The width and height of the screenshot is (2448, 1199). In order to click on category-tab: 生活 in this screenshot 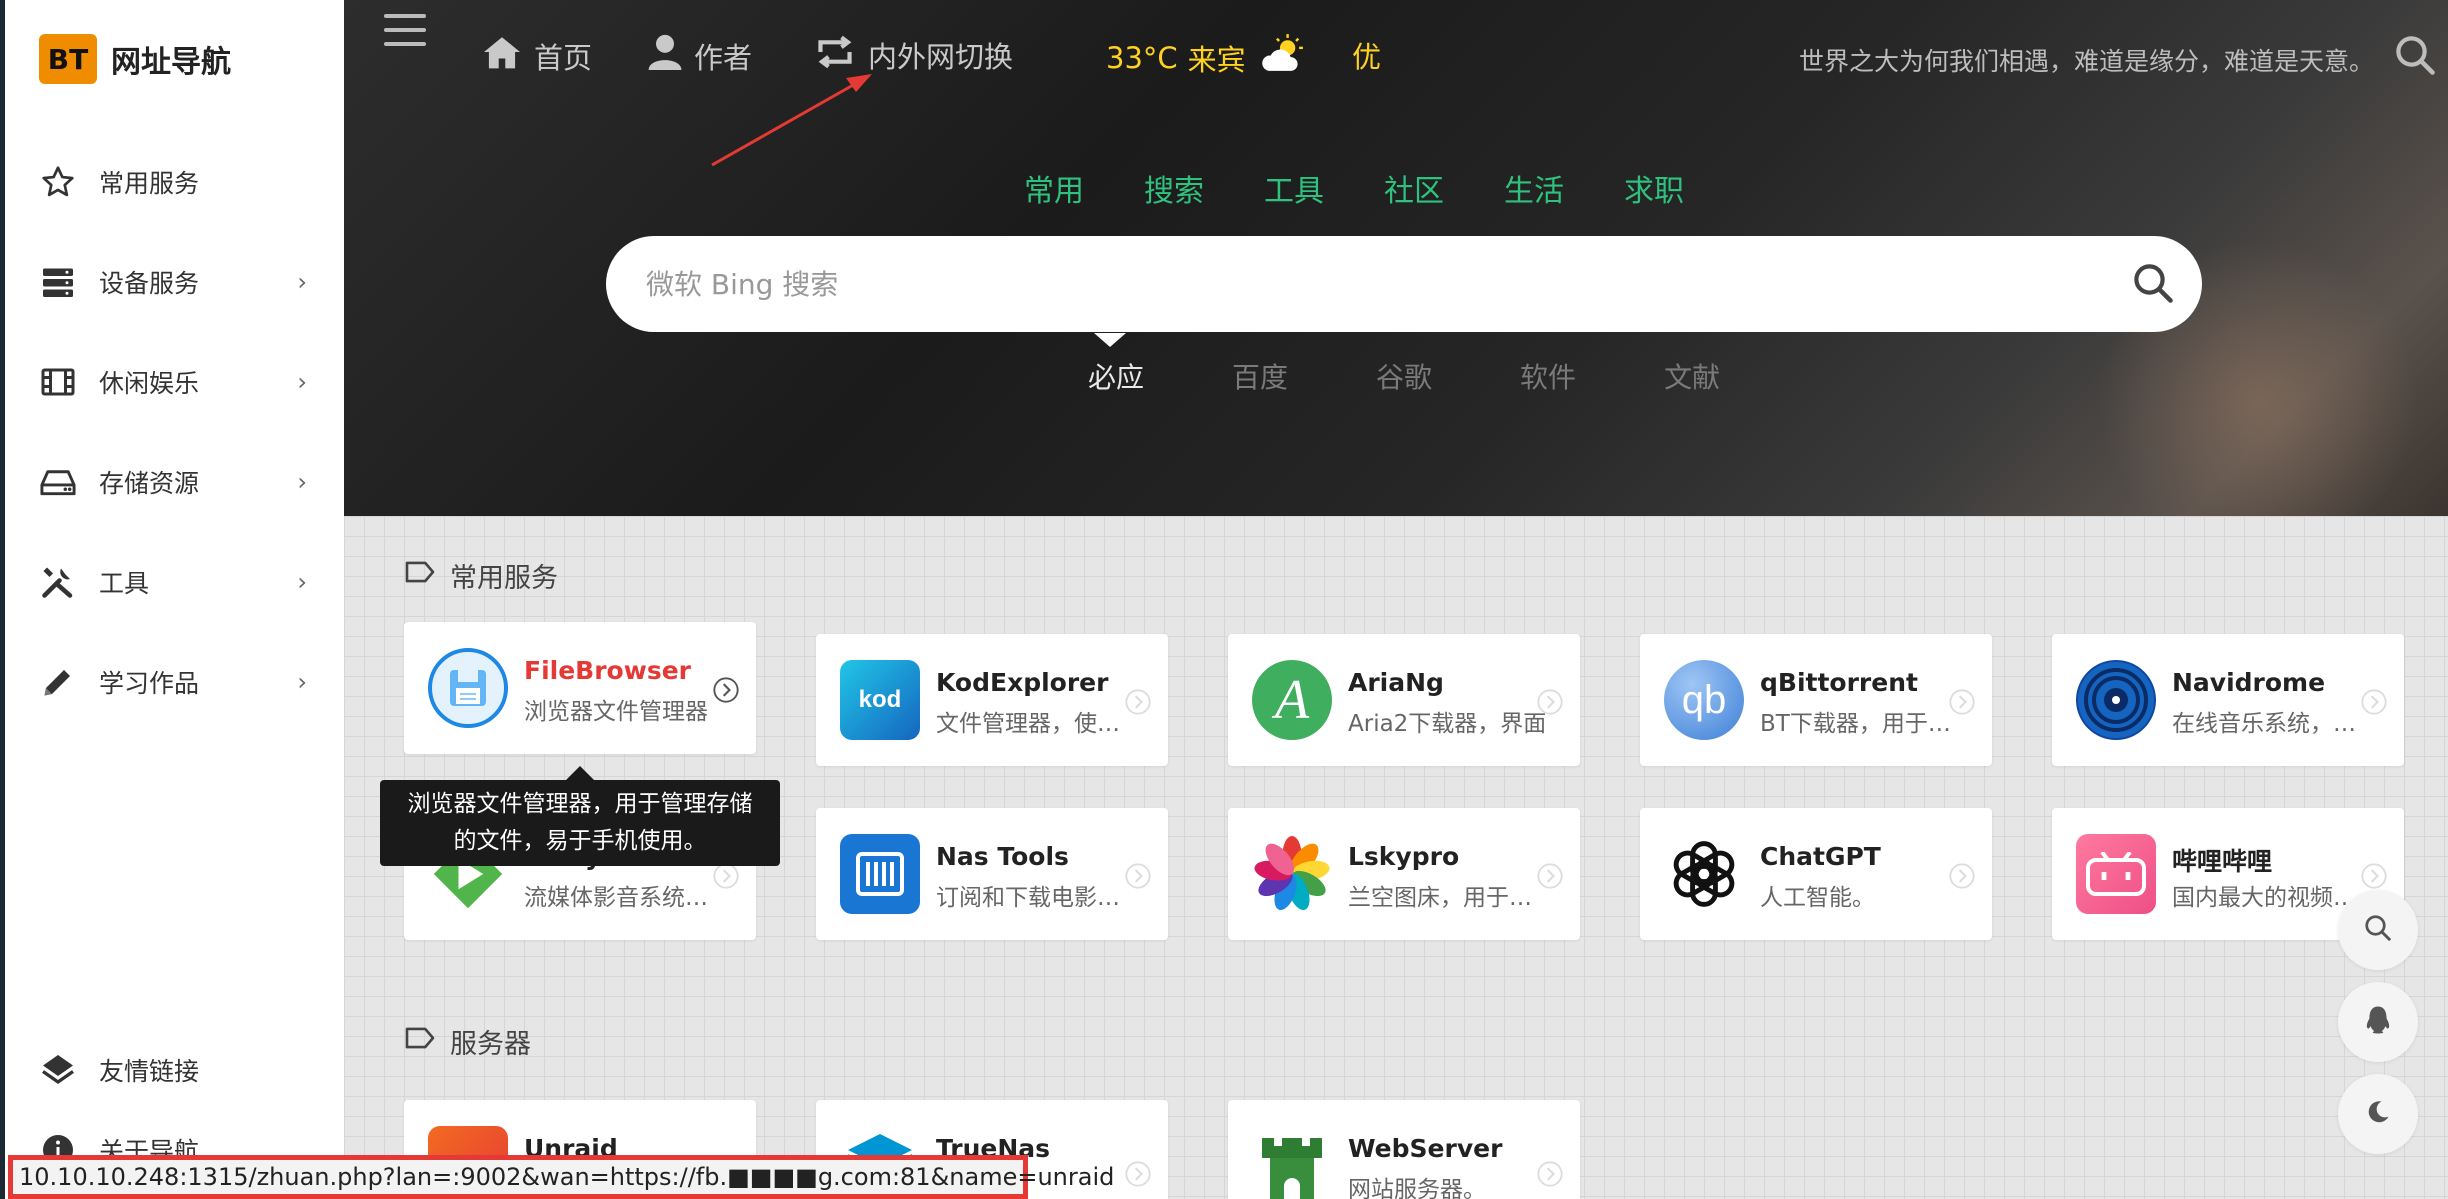, I will do `click(1534, 188)`.